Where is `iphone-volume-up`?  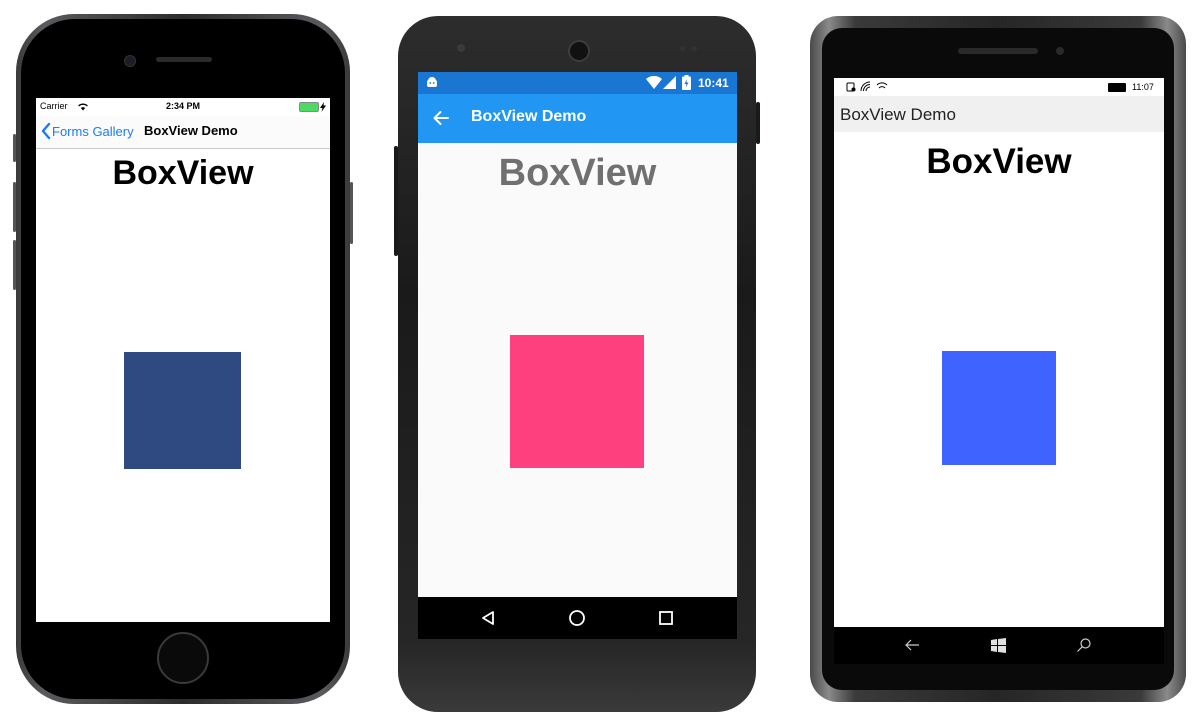
iphone-volume-up is located at coordinates (14, 207).